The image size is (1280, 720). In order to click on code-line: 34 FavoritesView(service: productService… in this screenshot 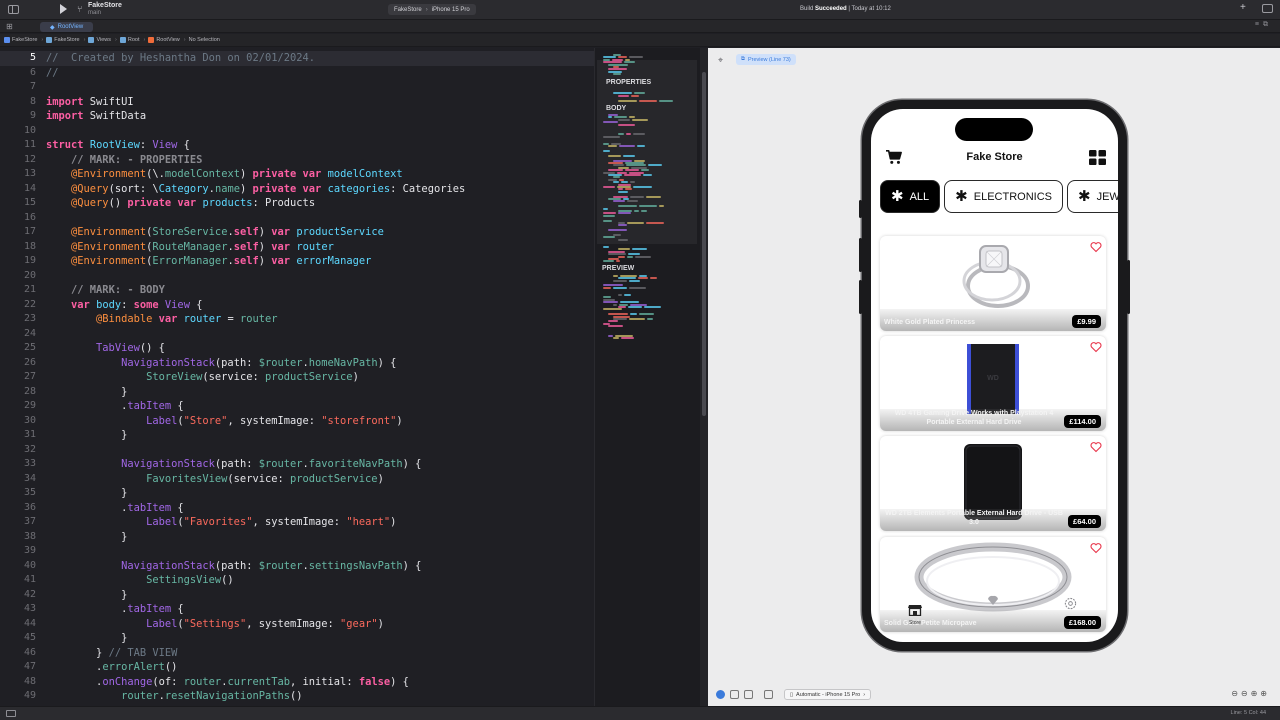, I will do `click(297, 479)`.